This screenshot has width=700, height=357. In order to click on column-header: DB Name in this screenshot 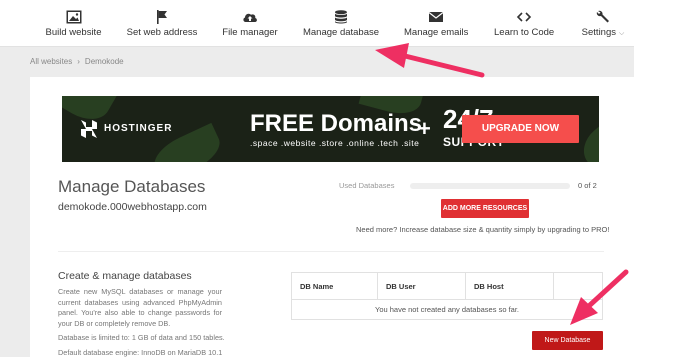, I will do `click(334, 286)`.